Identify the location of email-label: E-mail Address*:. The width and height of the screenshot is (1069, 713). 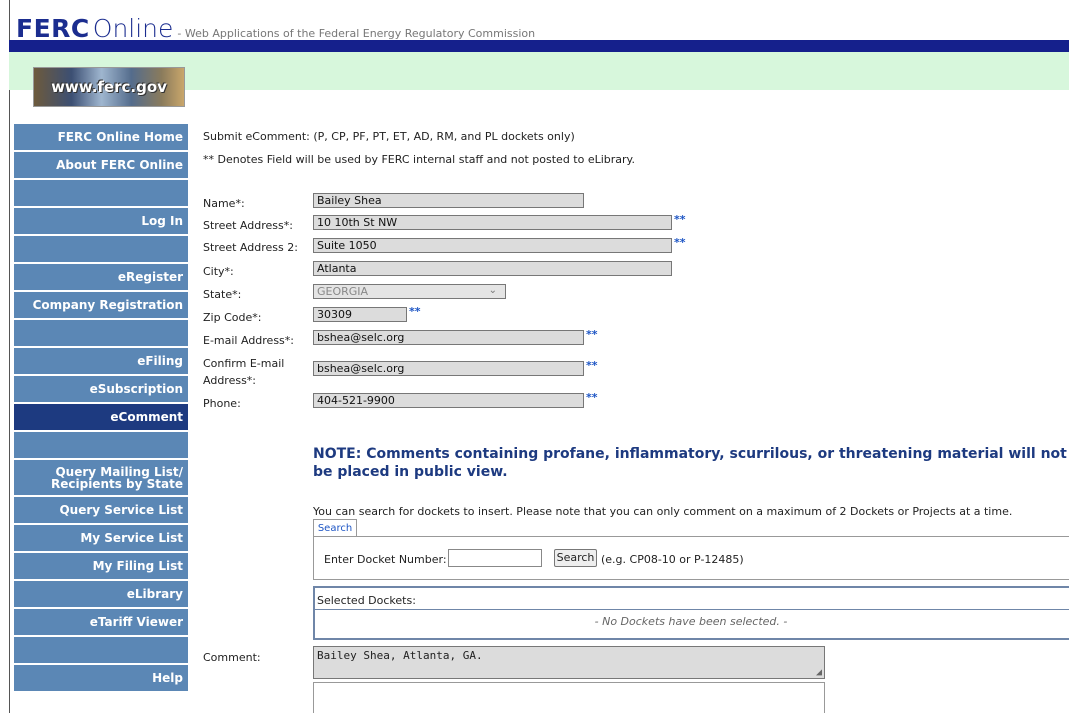
(248, 340).